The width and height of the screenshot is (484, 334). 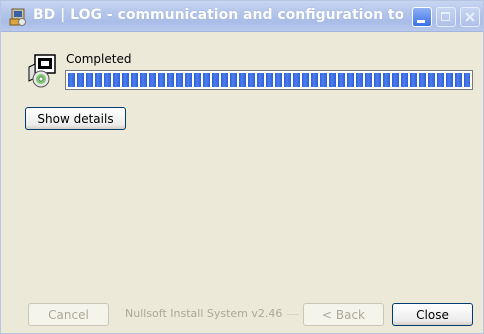 I want to click on minimize-button, so click(x=422, y=17).